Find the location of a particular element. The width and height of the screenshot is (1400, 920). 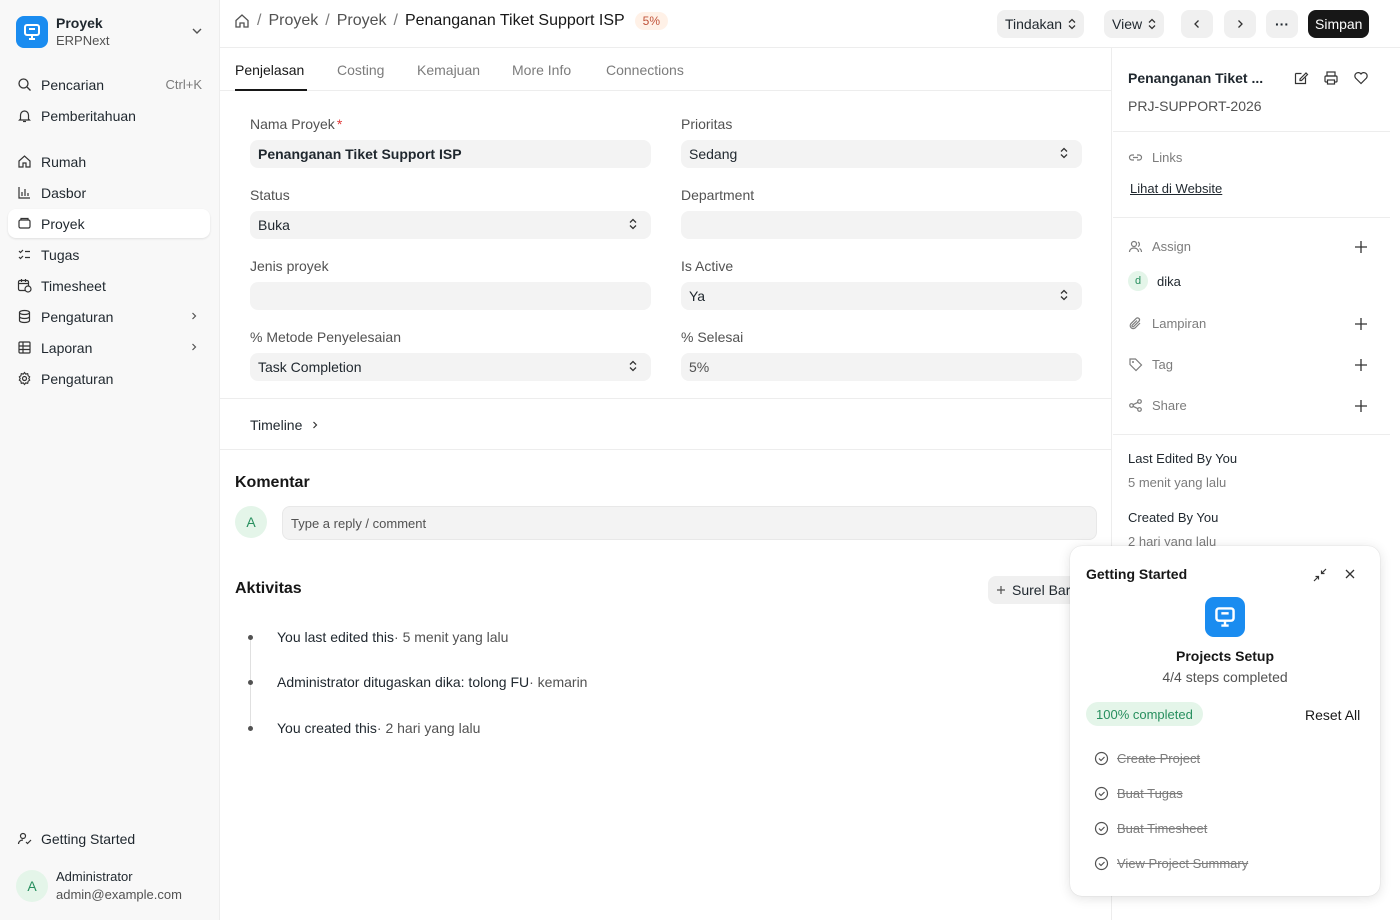

department-label: Department is located at coordinates (718, 195).